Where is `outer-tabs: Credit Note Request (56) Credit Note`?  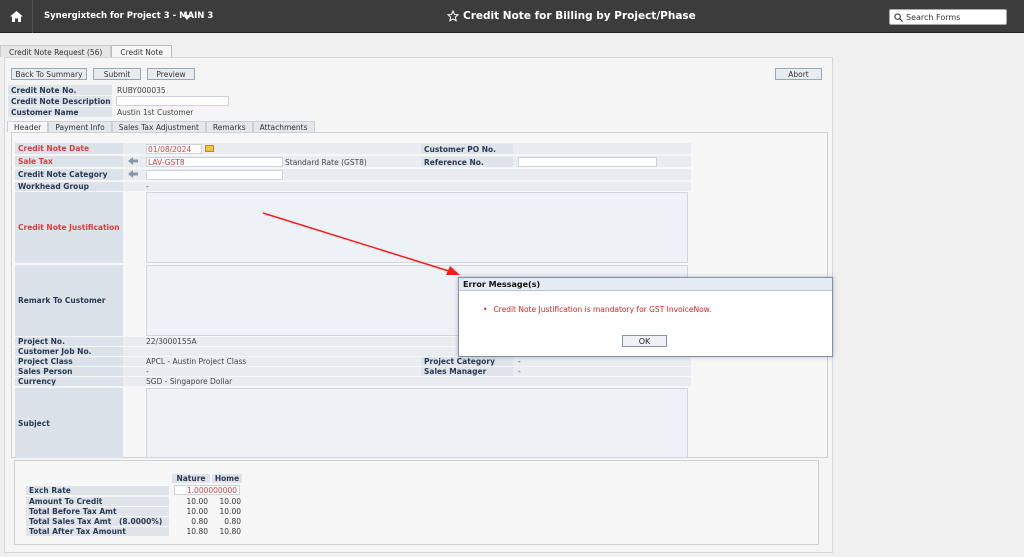
outer-tabs: Credit Note Request (56) Credit Note is located at coordinates (86, 51).